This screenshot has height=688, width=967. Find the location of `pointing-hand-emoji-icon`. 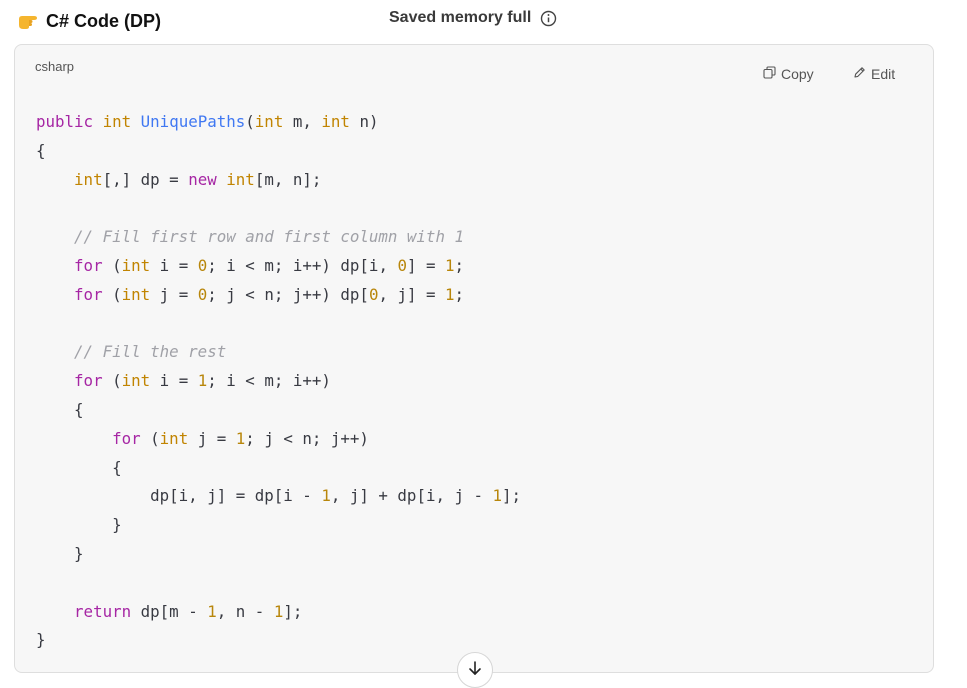

pointing-hand-emoji-icon is located at coordinates (28, 21).